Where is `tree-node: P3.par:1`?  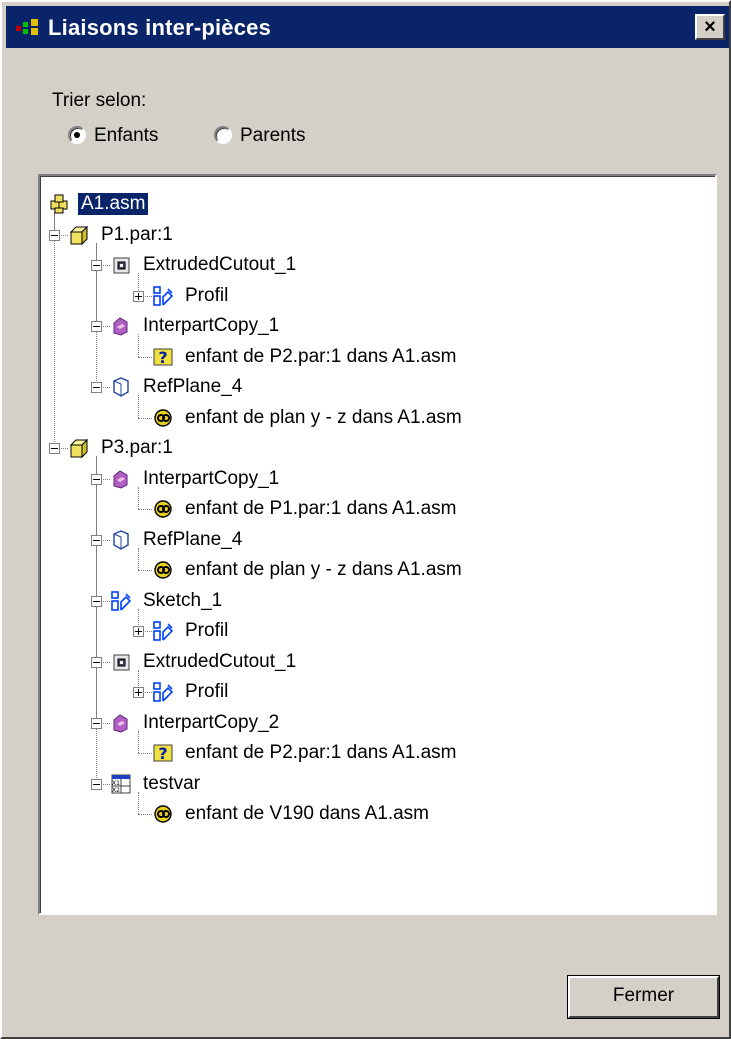 tree-node: P3.par:1 is located at coordinates (389, 449).